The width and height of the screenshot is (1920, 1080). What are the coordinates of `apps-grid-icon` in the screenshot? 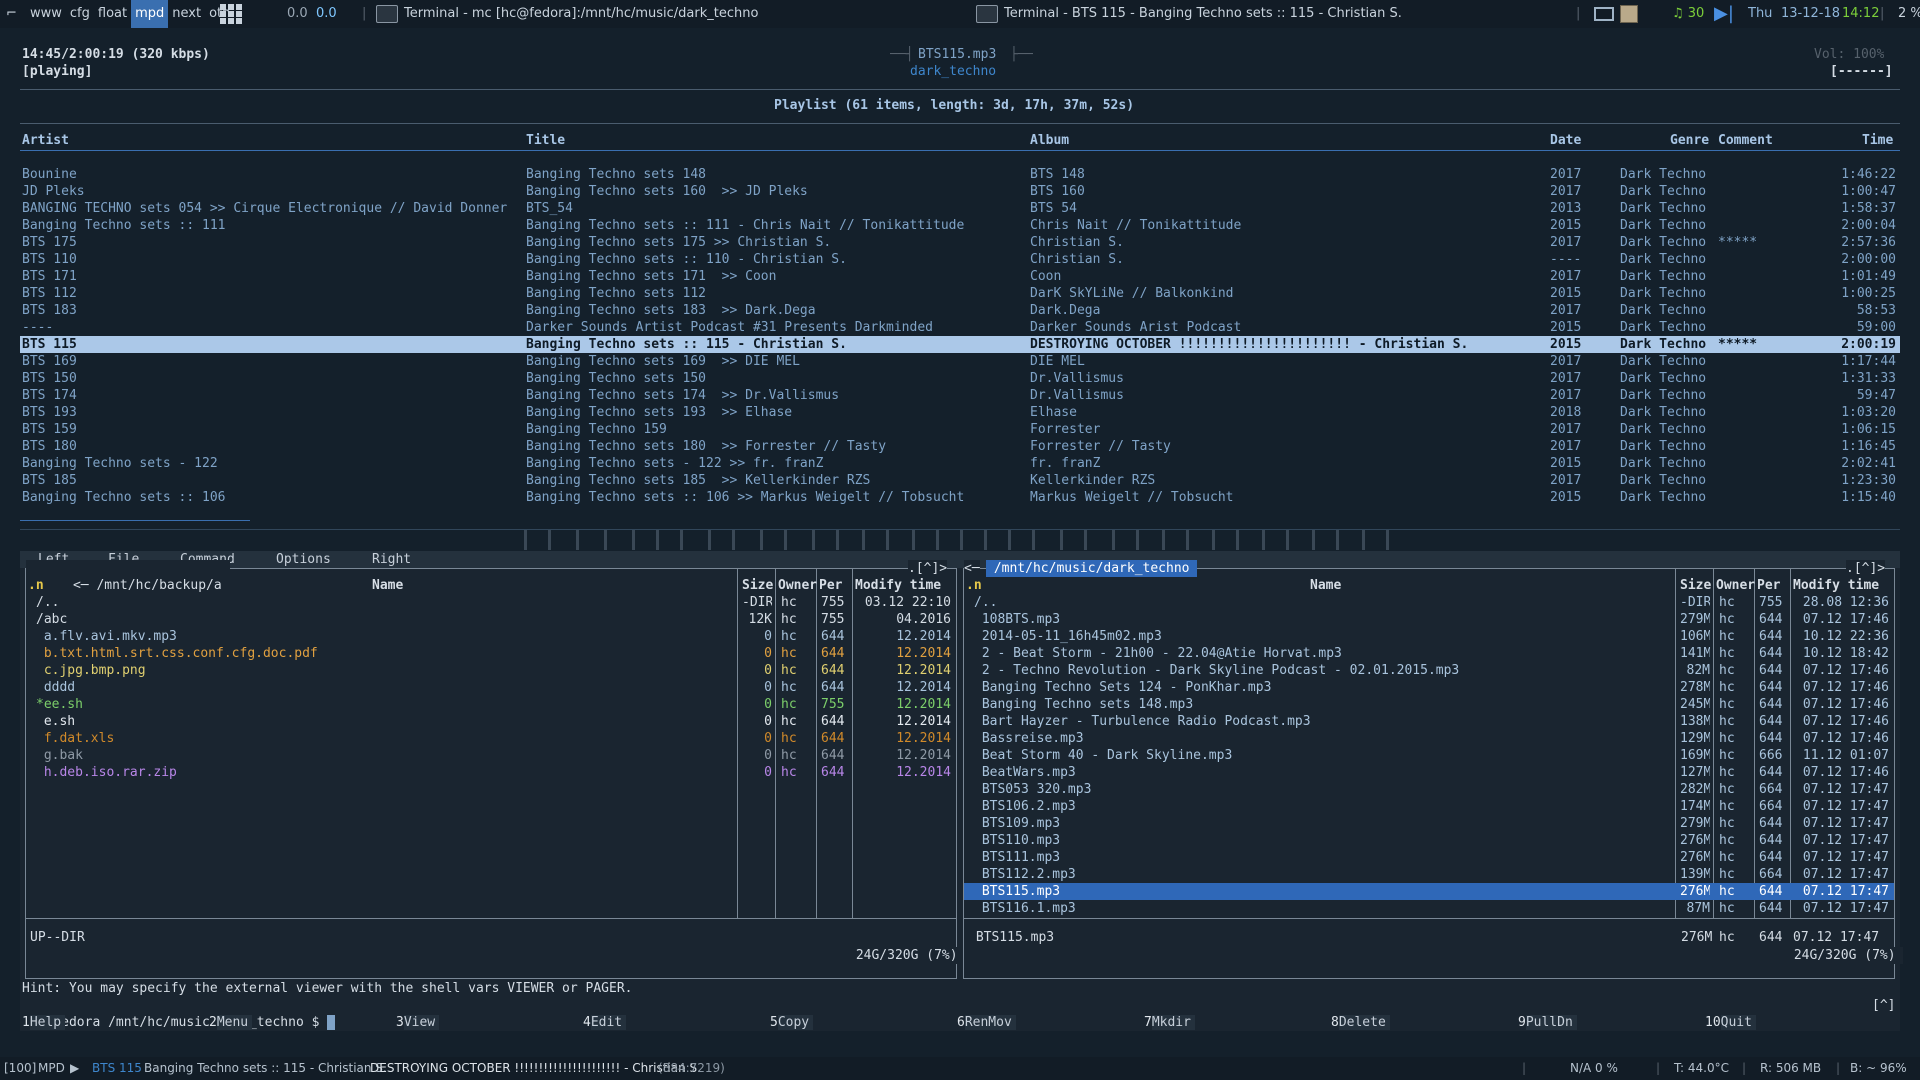 It's located at (231, 14).